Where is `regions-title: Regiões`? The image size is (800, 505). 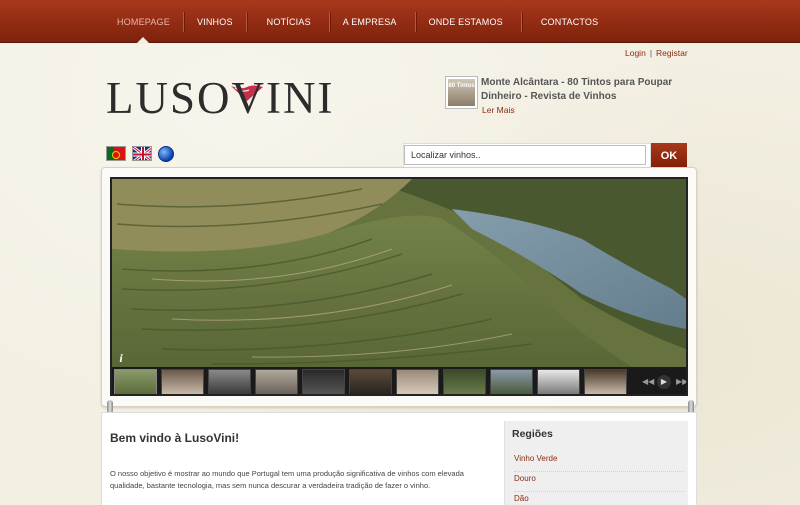 regions-title: Regiões is located at coordinates (532, 434).